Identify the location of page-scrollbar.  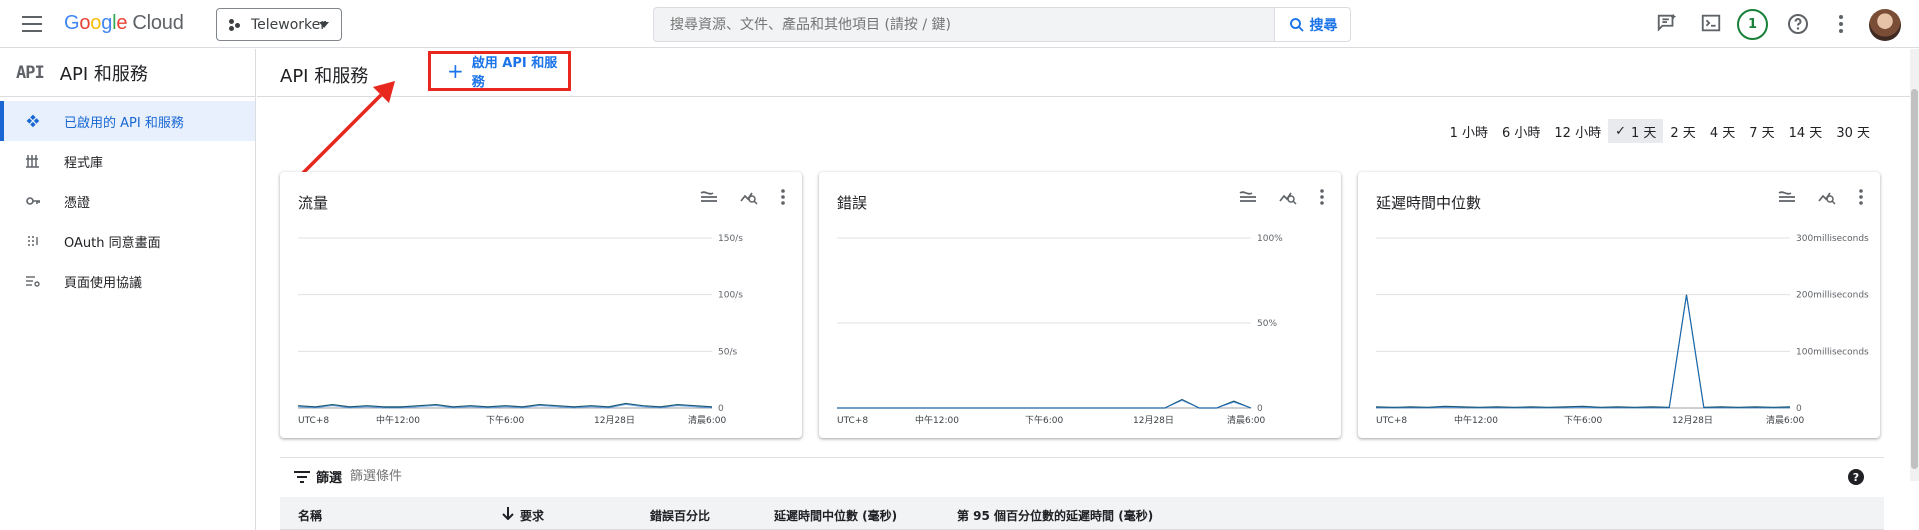
(1914, 265).